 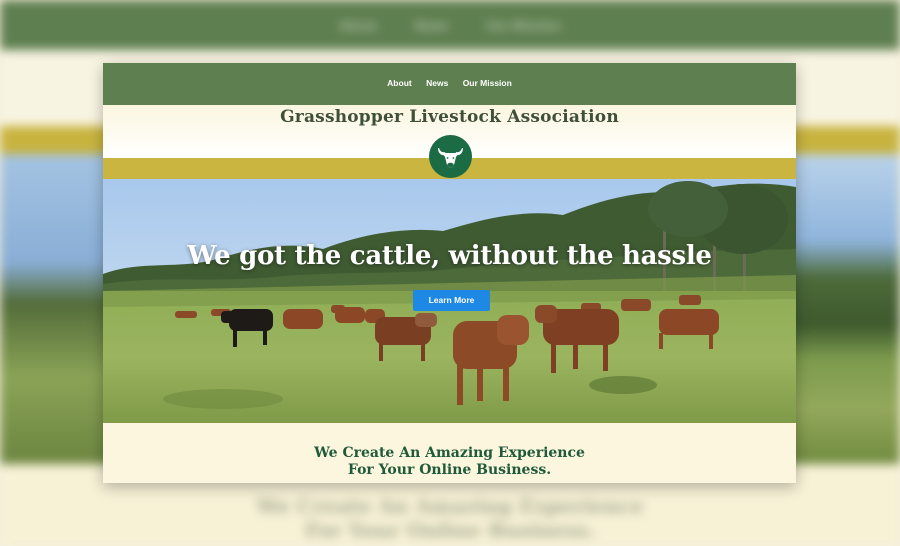 What do you see at coordinates (55, 309) in the screenshot?
I see `bg-hero-left` at bounding box center [55, 309].